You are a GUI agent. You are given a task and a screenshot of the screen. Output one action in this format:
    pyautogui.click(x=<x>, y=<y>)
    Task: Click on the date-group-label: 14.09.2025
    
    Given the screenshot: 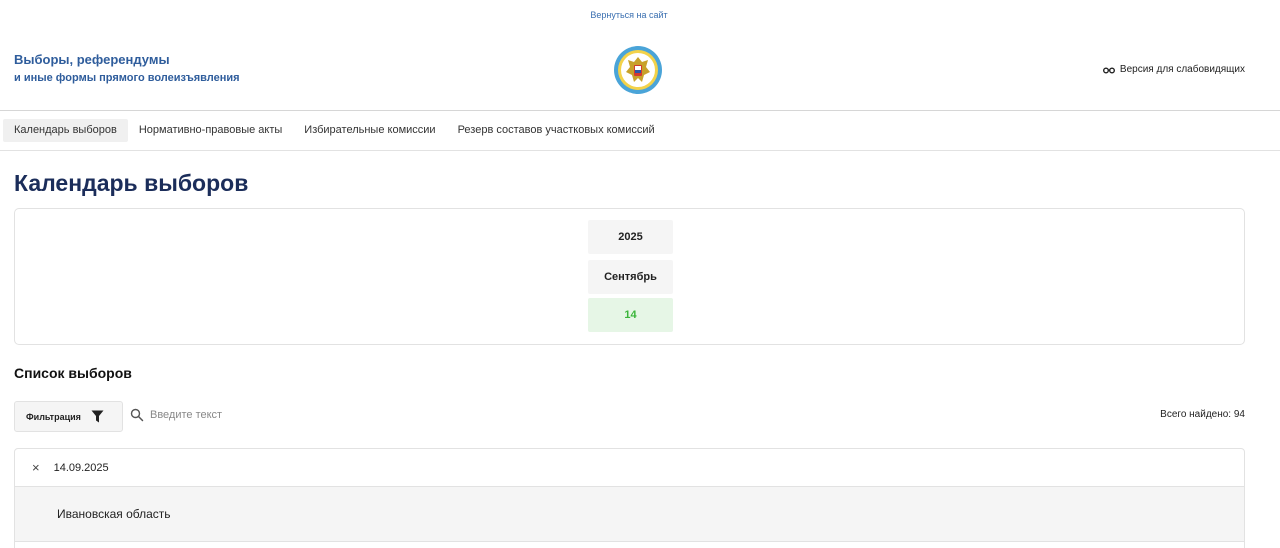 What is the action you would take?
    pyautogui.click(x=81, y=467)
    